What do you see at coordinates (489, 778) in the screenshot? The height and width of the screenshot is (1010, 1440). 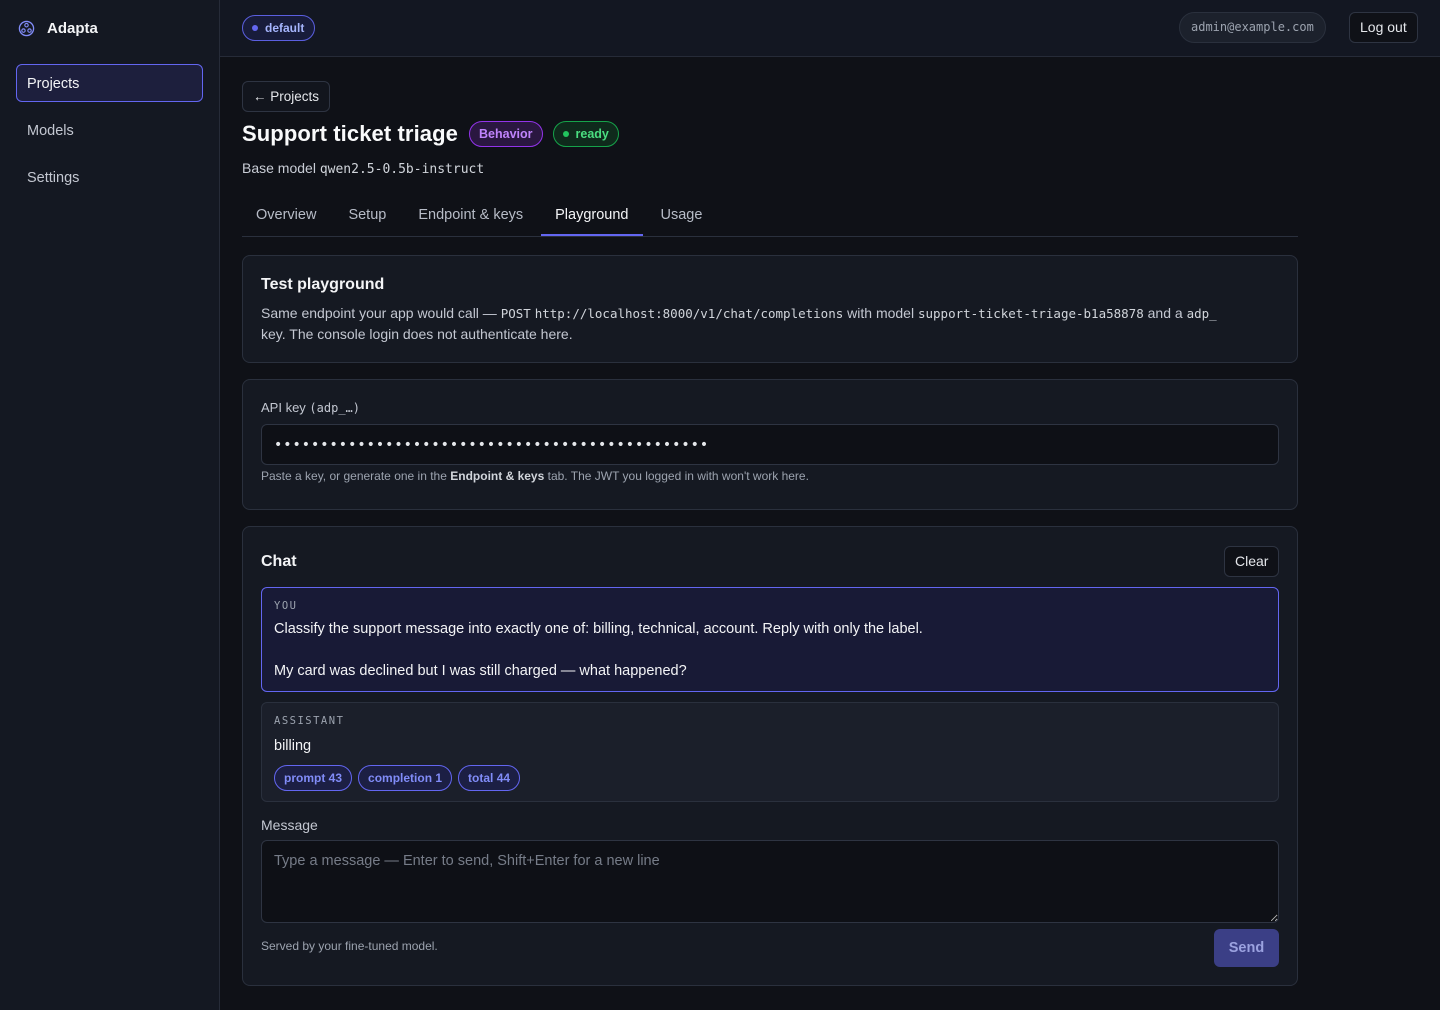 I see `total-tokens-badge: total 44` at bounding box center [489, 778].